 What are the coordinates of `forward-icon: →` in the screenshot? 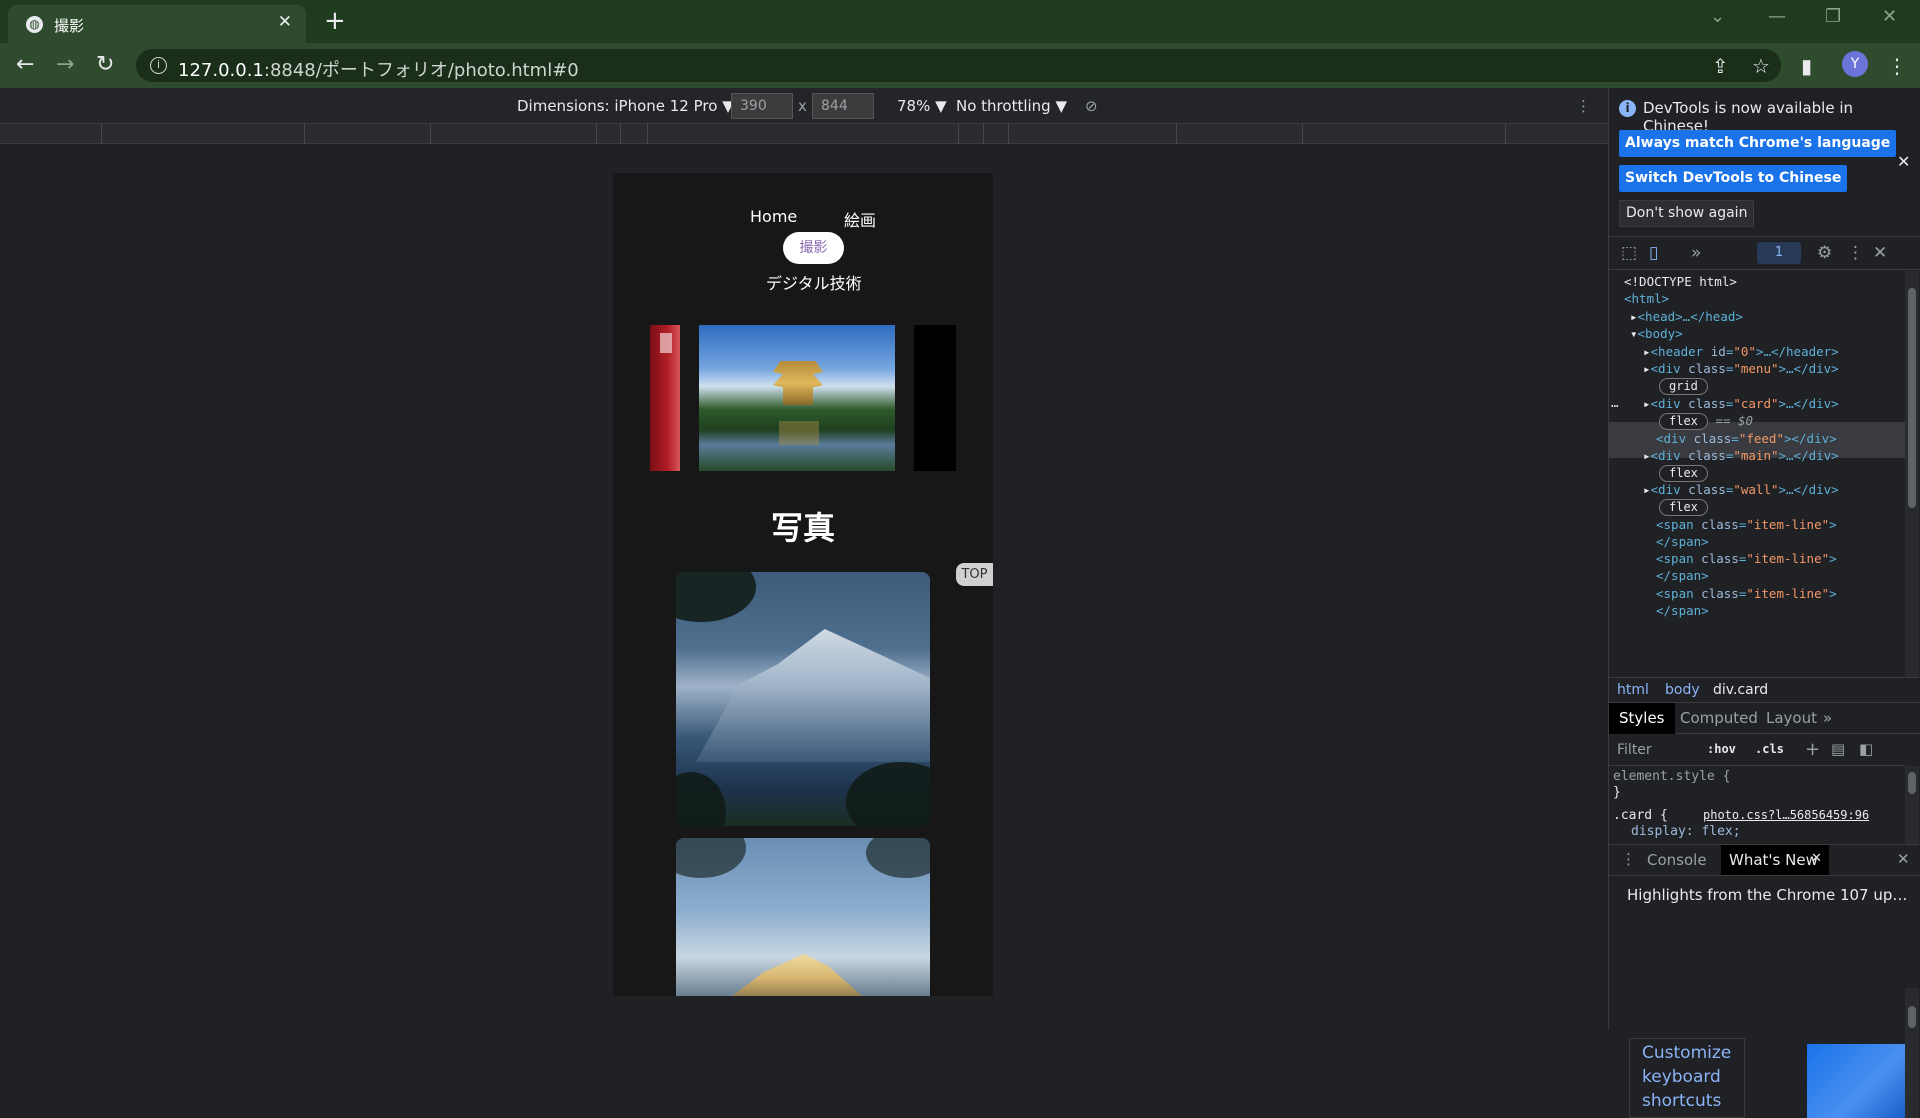 It's located at (65, 64).